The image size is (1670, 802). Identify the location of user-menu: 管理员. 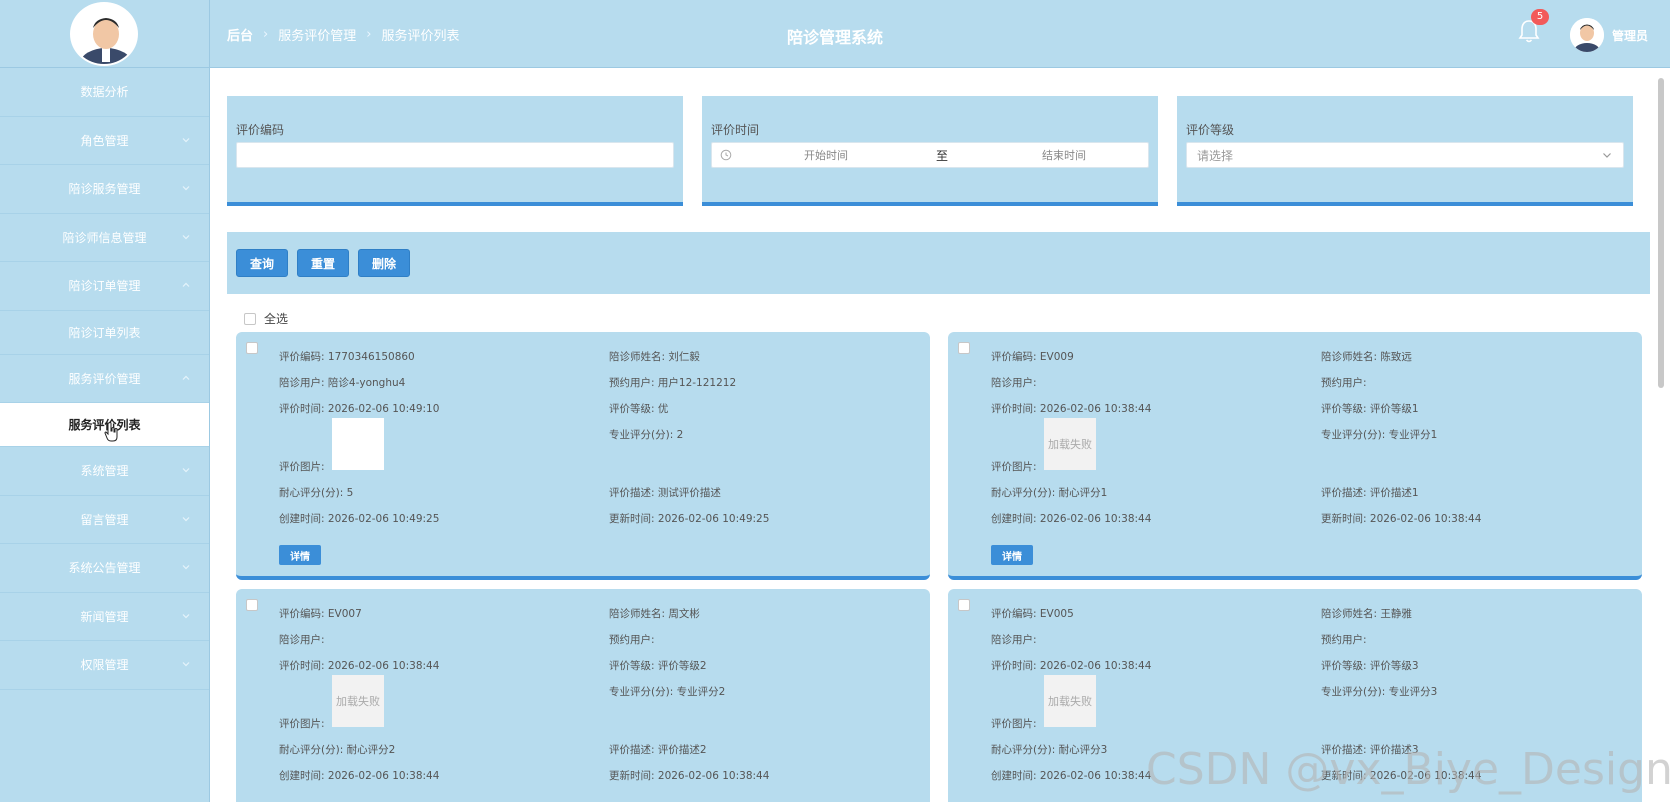
(1609, 35).